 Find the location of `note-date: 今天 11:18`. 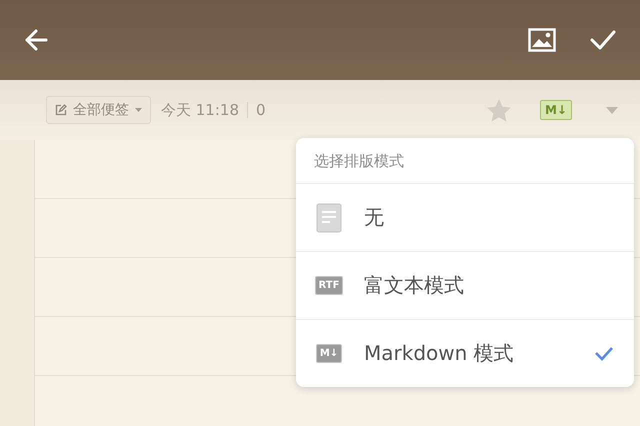

note-date: 今天 11:18 is located at coordinates (200, 110).